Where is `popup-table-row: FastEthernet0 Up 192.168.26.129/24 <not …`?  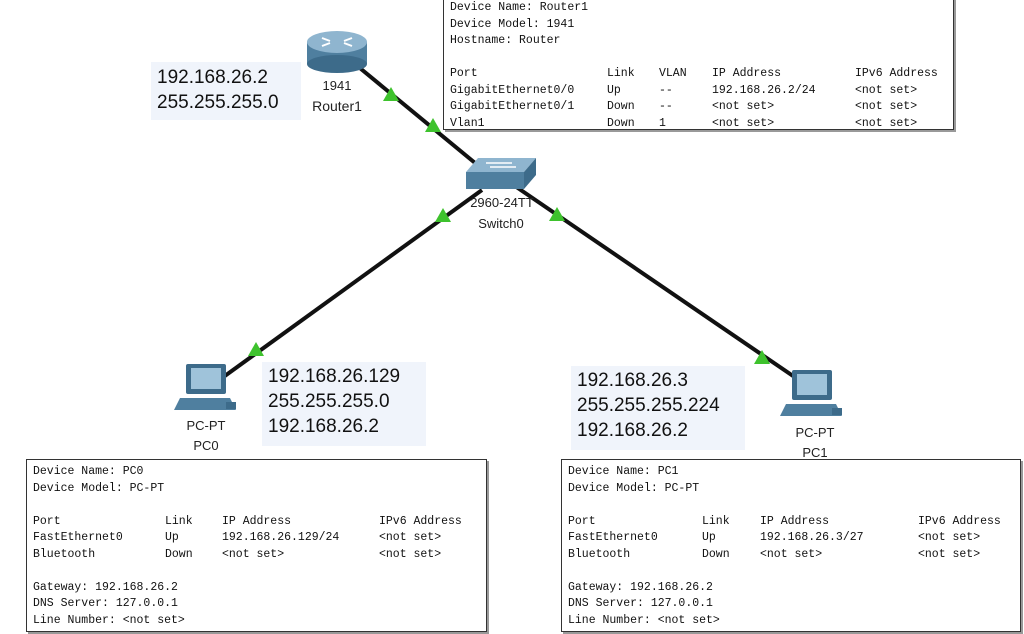 popup-table-row: FastEthernet0 Up 192.168.26.129/24 <not … is located at coordinates (237, 537).